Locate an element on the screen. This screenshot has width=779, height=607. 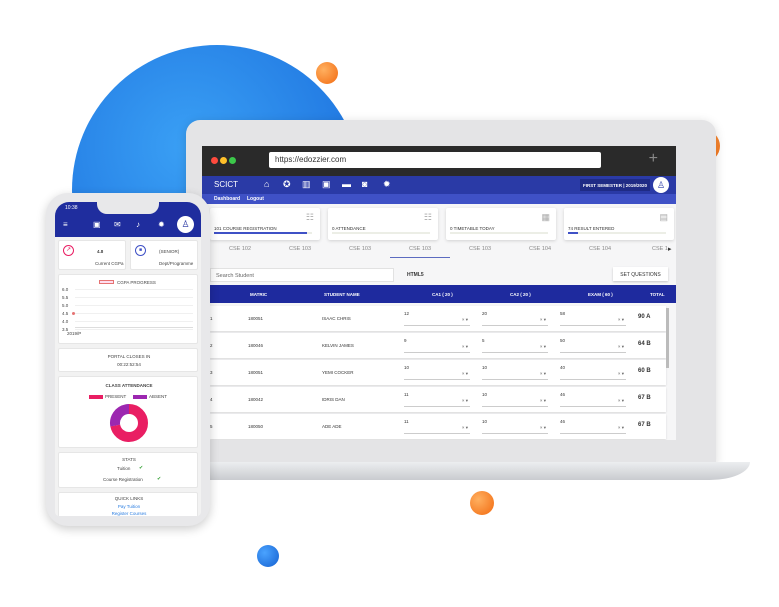
cgpa-value: 4.8 is located at coordinates (100, 251).